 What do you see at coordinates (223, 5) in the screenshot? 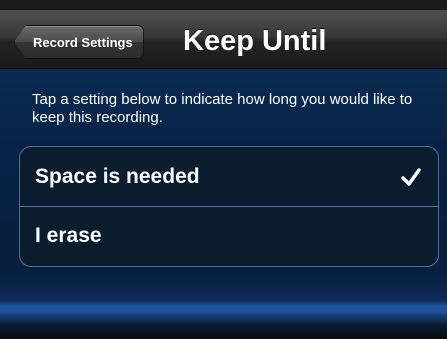
I see `status-strip` at bounding box center [223, 5].